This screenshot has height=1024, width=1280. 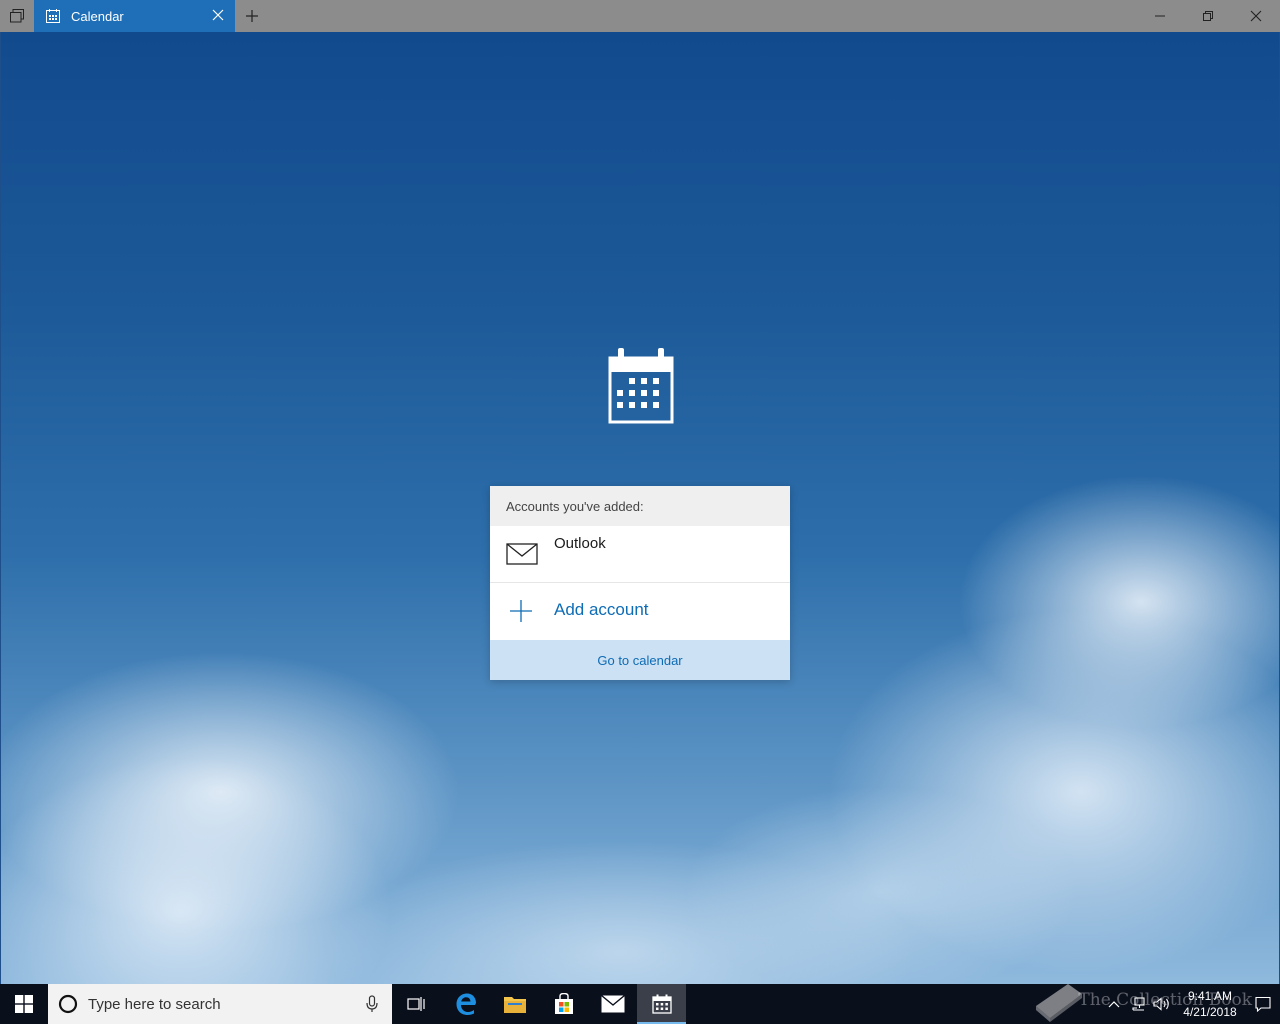 I want to click on task-view-button, so click(x=416, y=1004).